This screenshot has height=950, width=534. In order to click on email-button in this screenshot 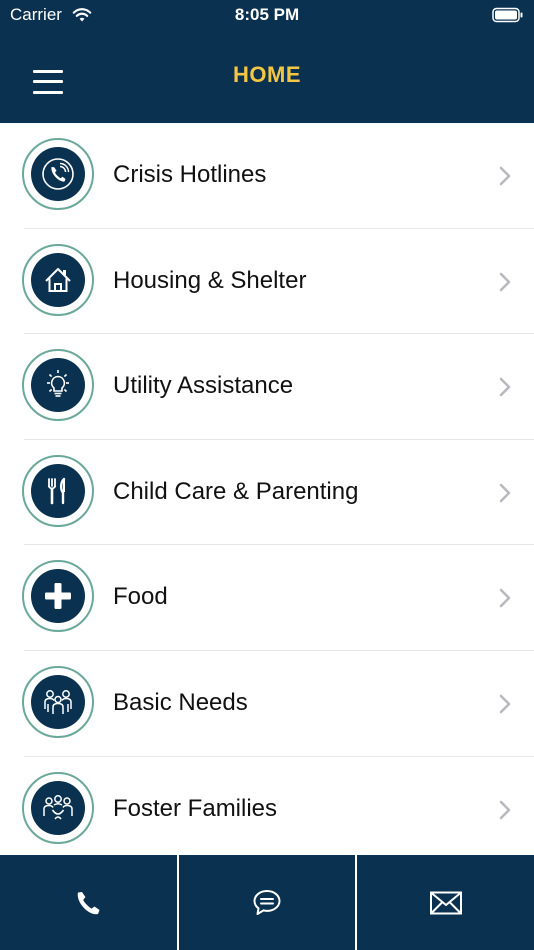, I will do `click(444, 902)`.